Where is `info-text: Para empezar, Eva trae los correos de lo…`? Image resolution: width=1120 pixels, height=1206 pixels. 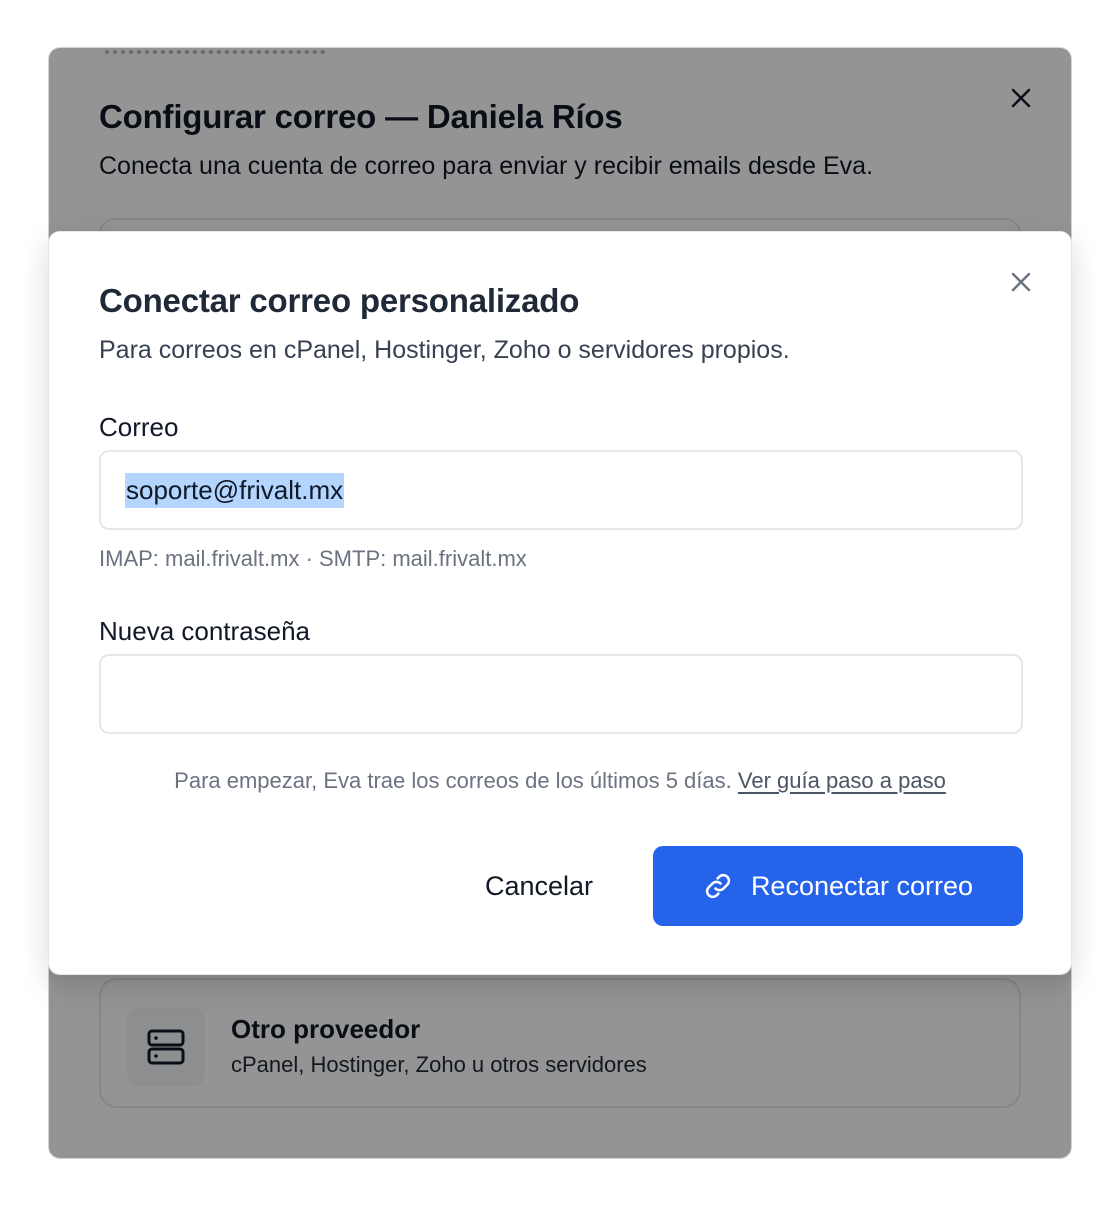 info-text: Para empezar, Eva trae los correos de lo… is located at coordinates (560, 781).